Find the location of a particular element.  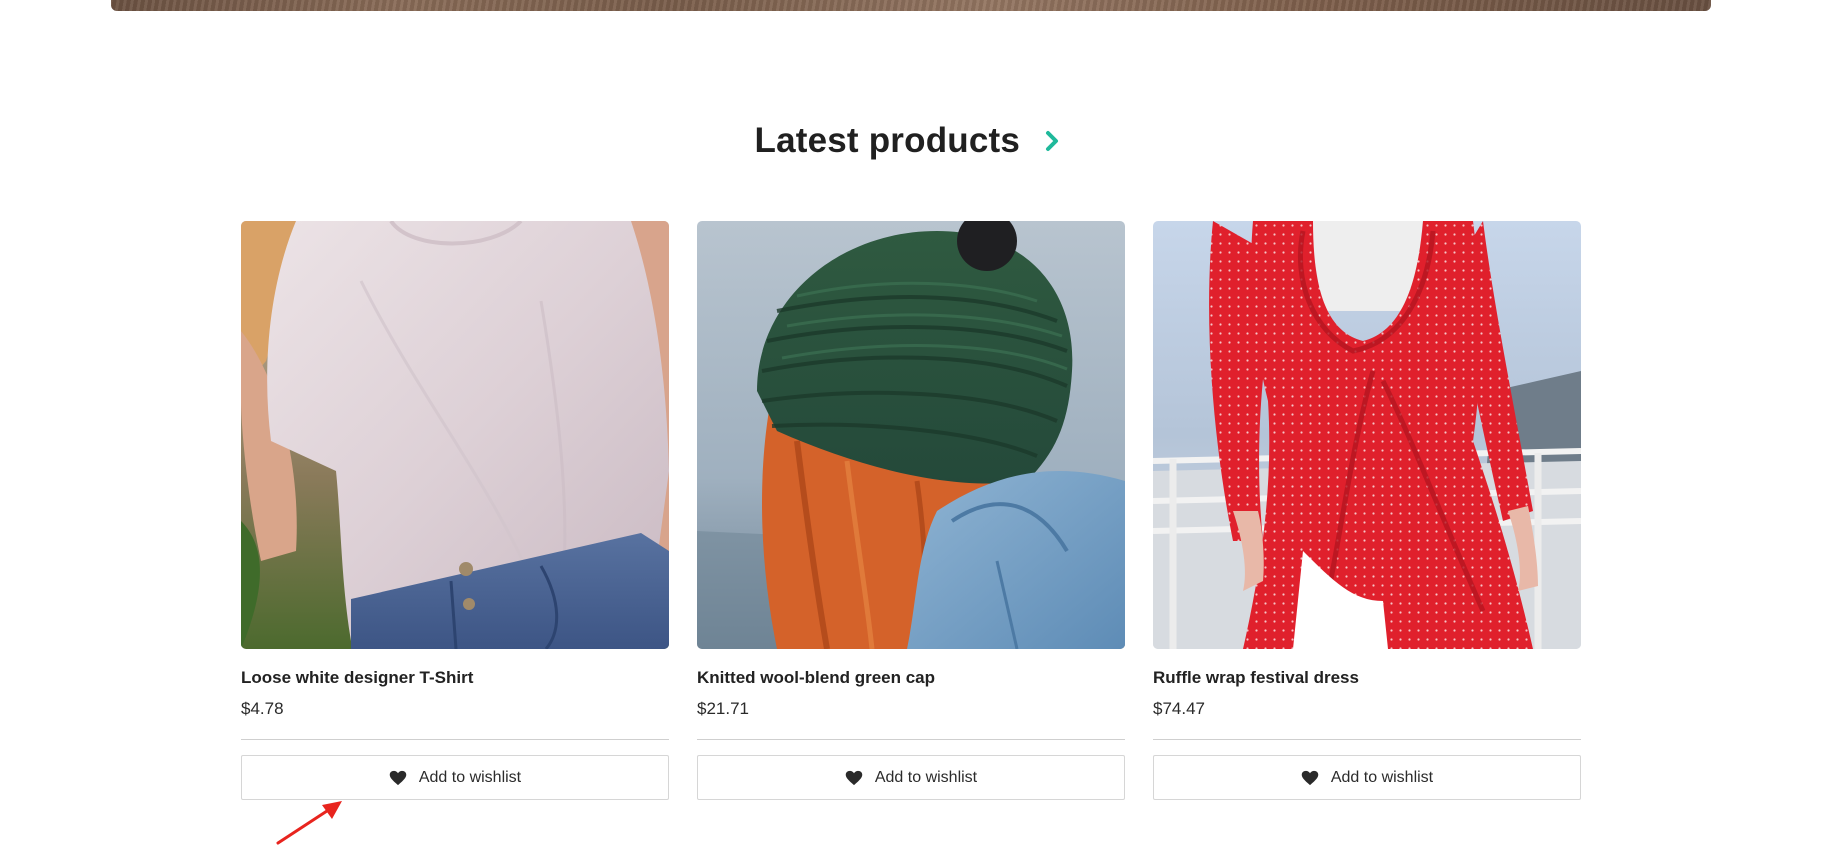

product-name: Knitted wool-blend green cap is located at coordinates (911, 678).